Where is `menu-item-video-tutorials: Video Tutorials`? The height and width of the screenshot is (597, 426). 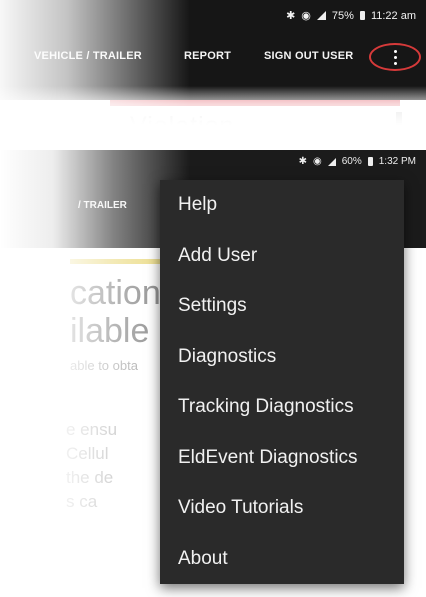
menu-item-video-tutorials: Video Tutorials is located at coordinates (282, 508).